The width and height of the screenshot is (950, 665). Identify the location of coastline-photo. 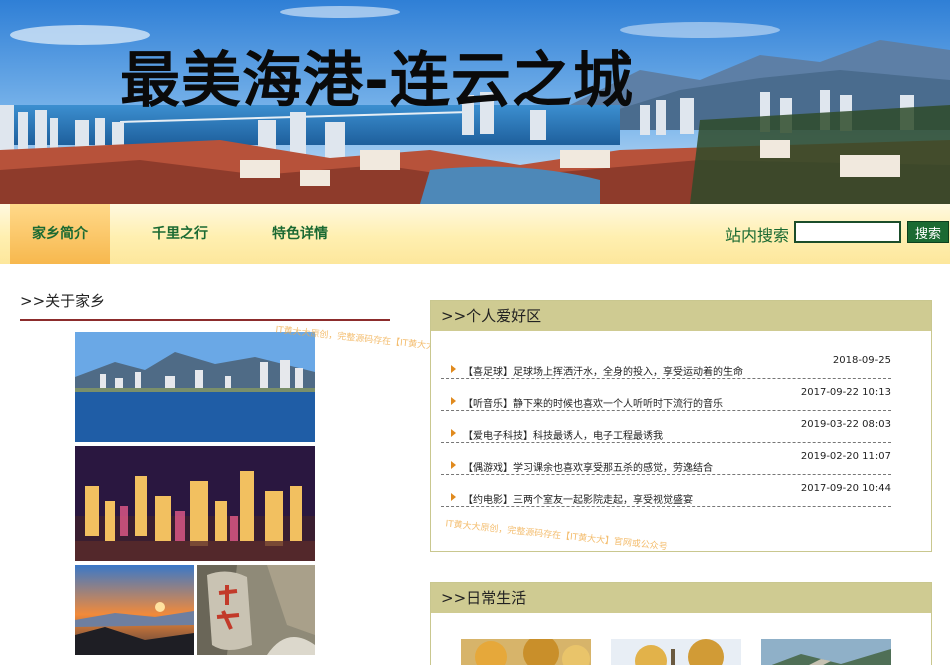
(195, 387).